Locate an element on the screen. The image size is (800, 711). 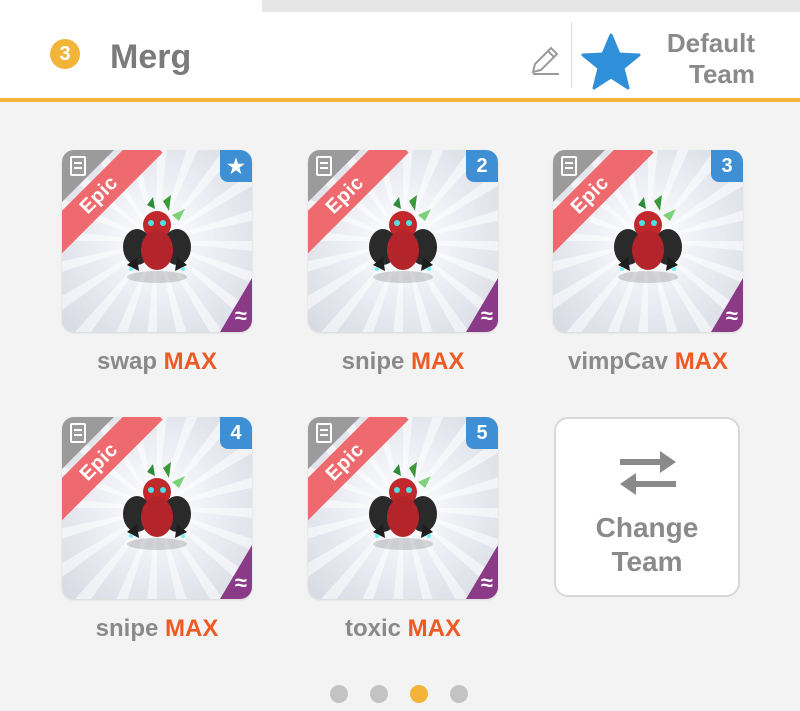
tab-active is located at coordinates (131, 6).